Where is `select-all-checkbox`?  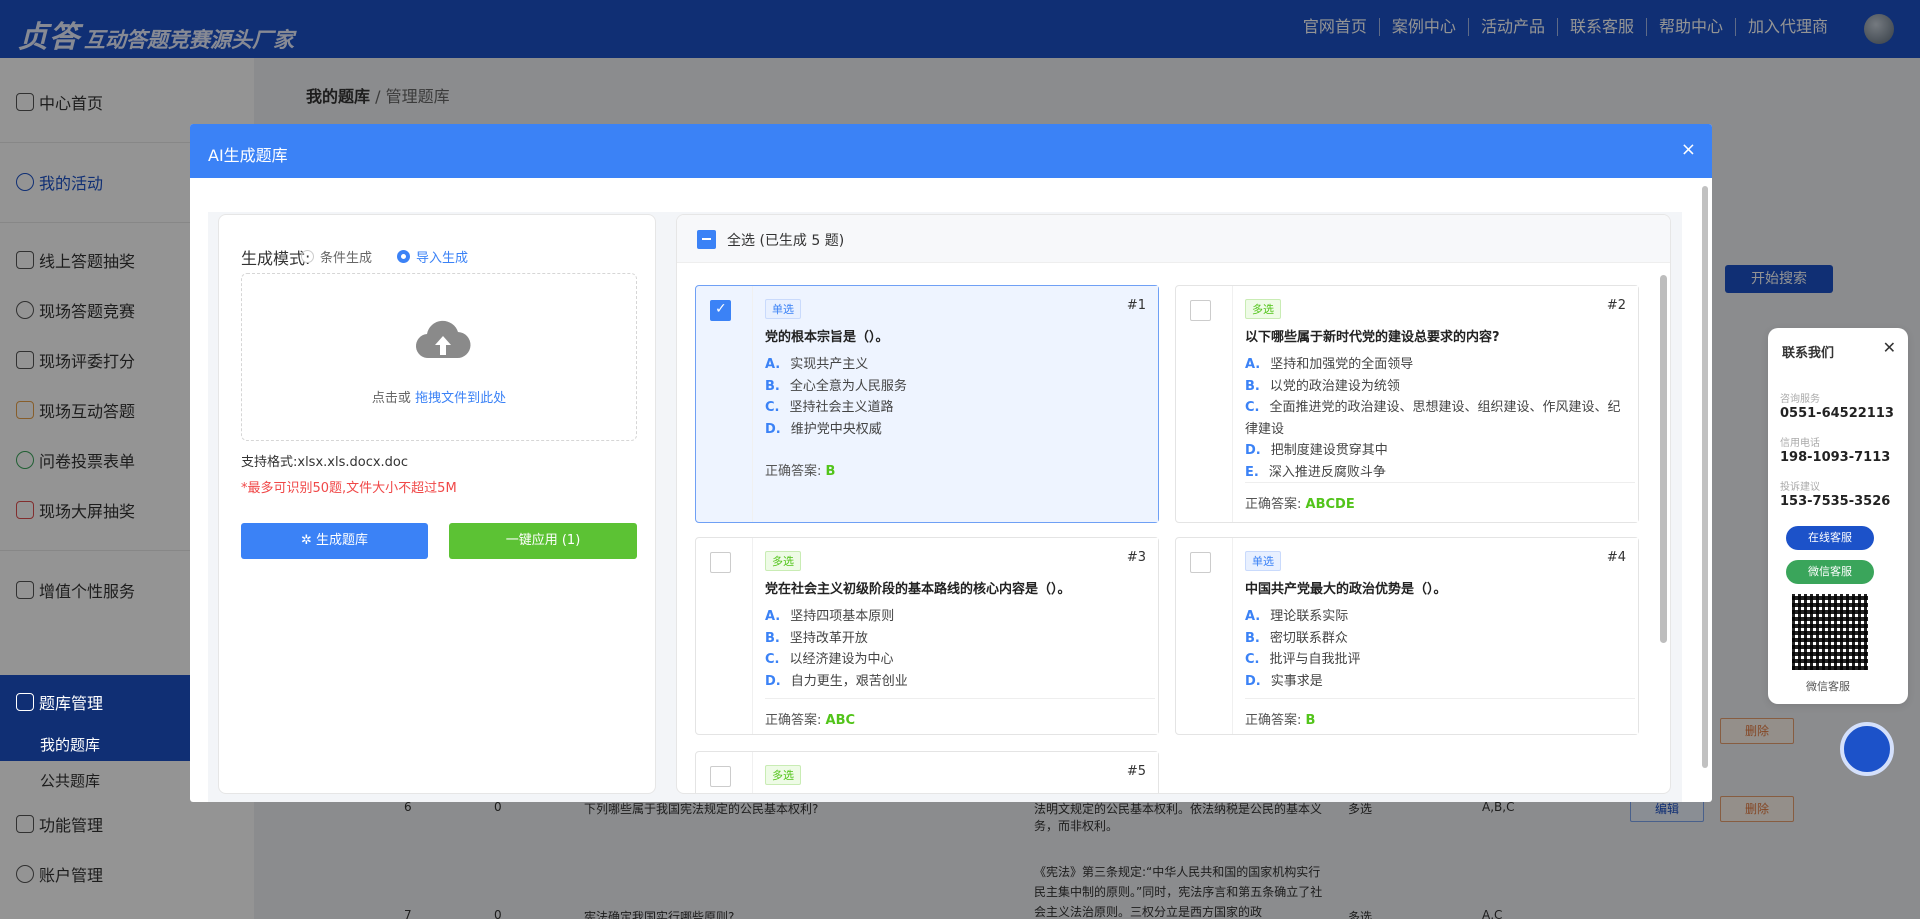 select-all-checkbox is located at coordinates (706, 239).